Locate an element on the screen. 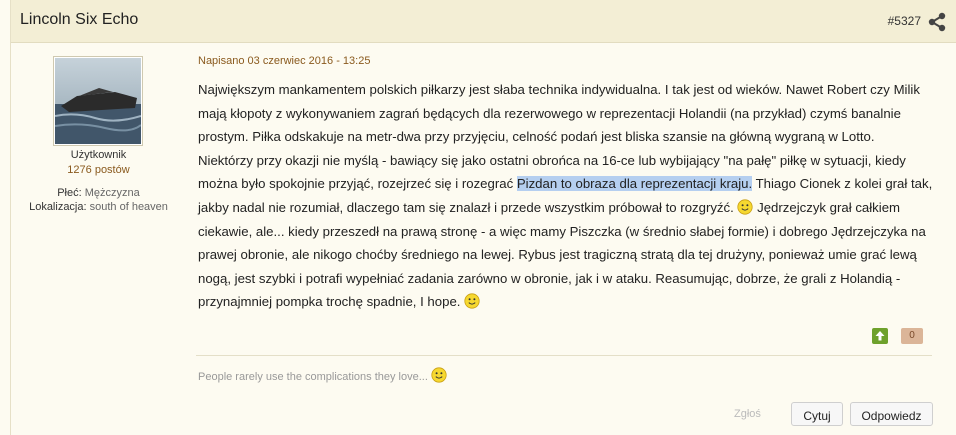 The height and width of the screenshot is (435, 956). gender-value: Mężczyzna is located at coordinates (112, 193).